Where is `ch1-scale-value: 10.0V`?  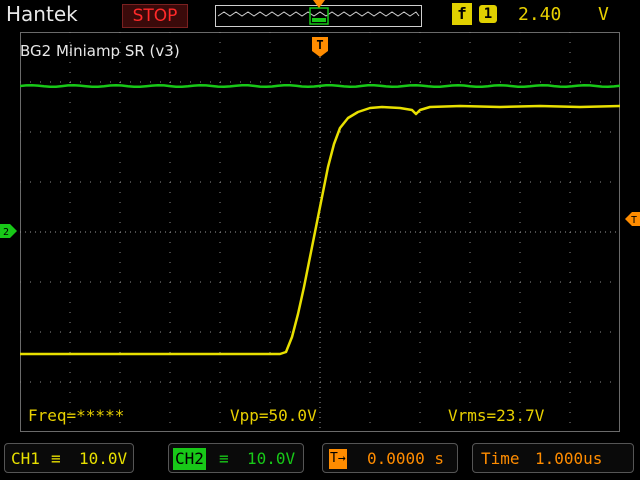 ch1-scale-value: 10.0V is located at coordinates (103, 458).